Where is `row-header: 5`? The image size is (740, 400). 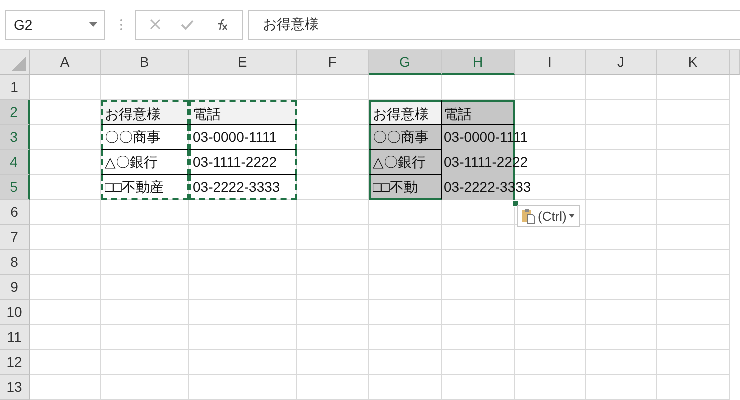 row-header: 5 is located at coordinates (15, 187).